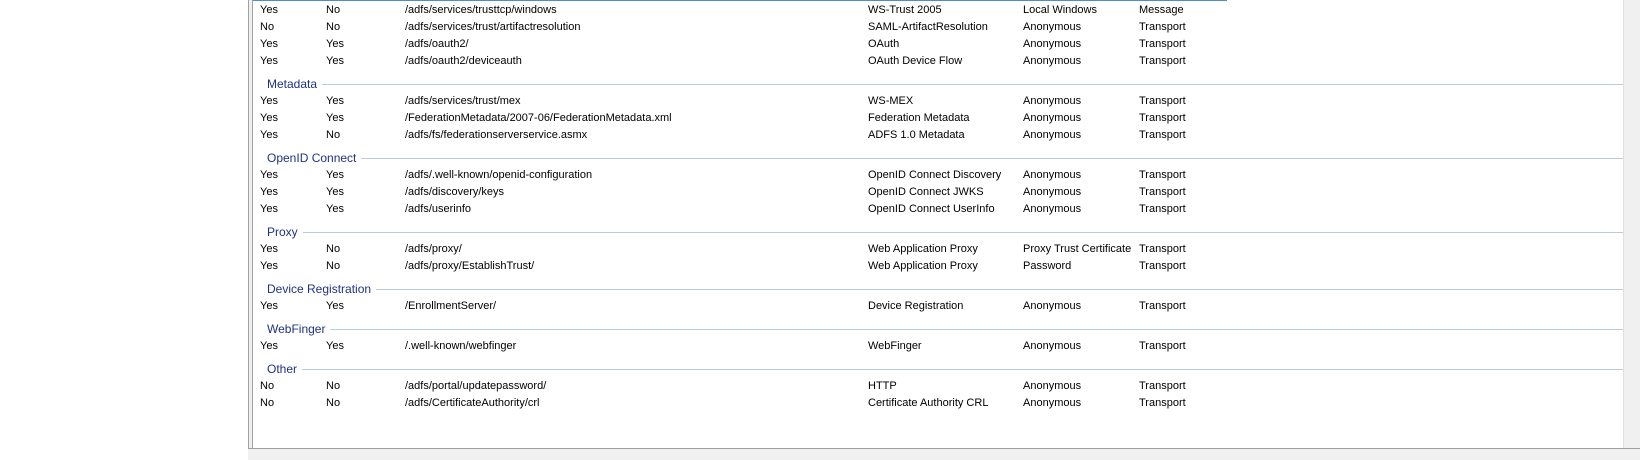 The height and width of the screenshot is (460, 1651). Describe the element at coordinates (915, 61) in the screenshot. I see `cell-type: OAuth Device Flow` at that location.